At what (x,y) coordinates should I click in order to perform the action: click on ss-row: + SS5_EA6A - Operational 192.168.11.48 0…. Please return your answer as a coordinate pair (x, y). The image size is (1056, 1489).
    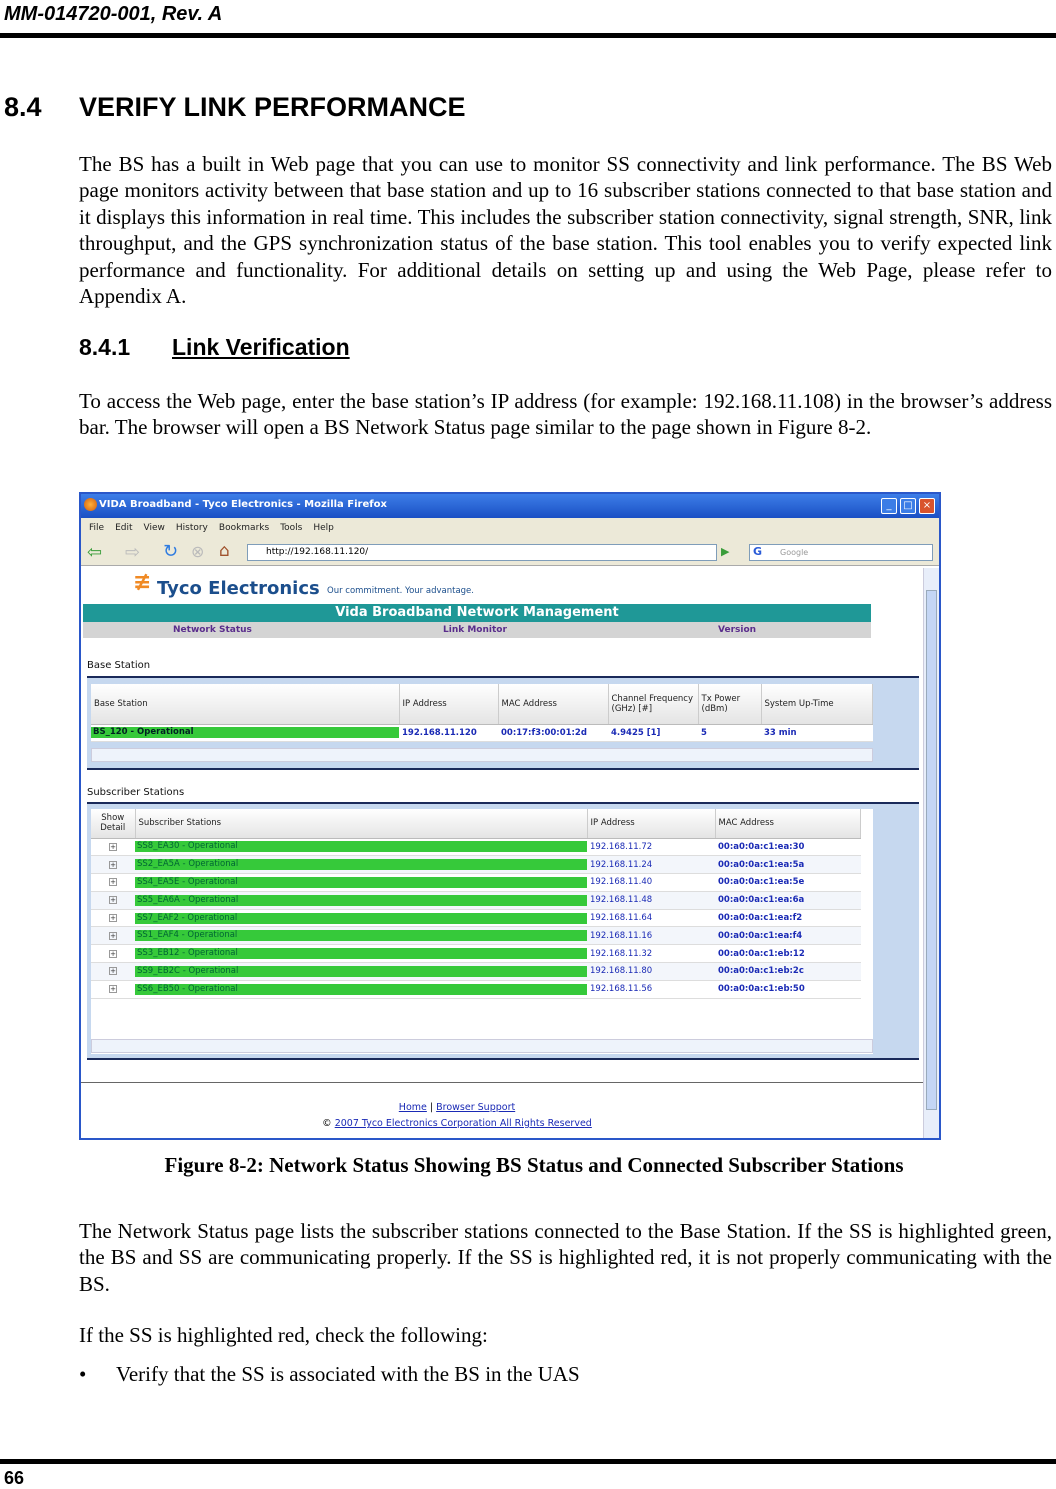
    Looking at the image, I should click on (476, 900).